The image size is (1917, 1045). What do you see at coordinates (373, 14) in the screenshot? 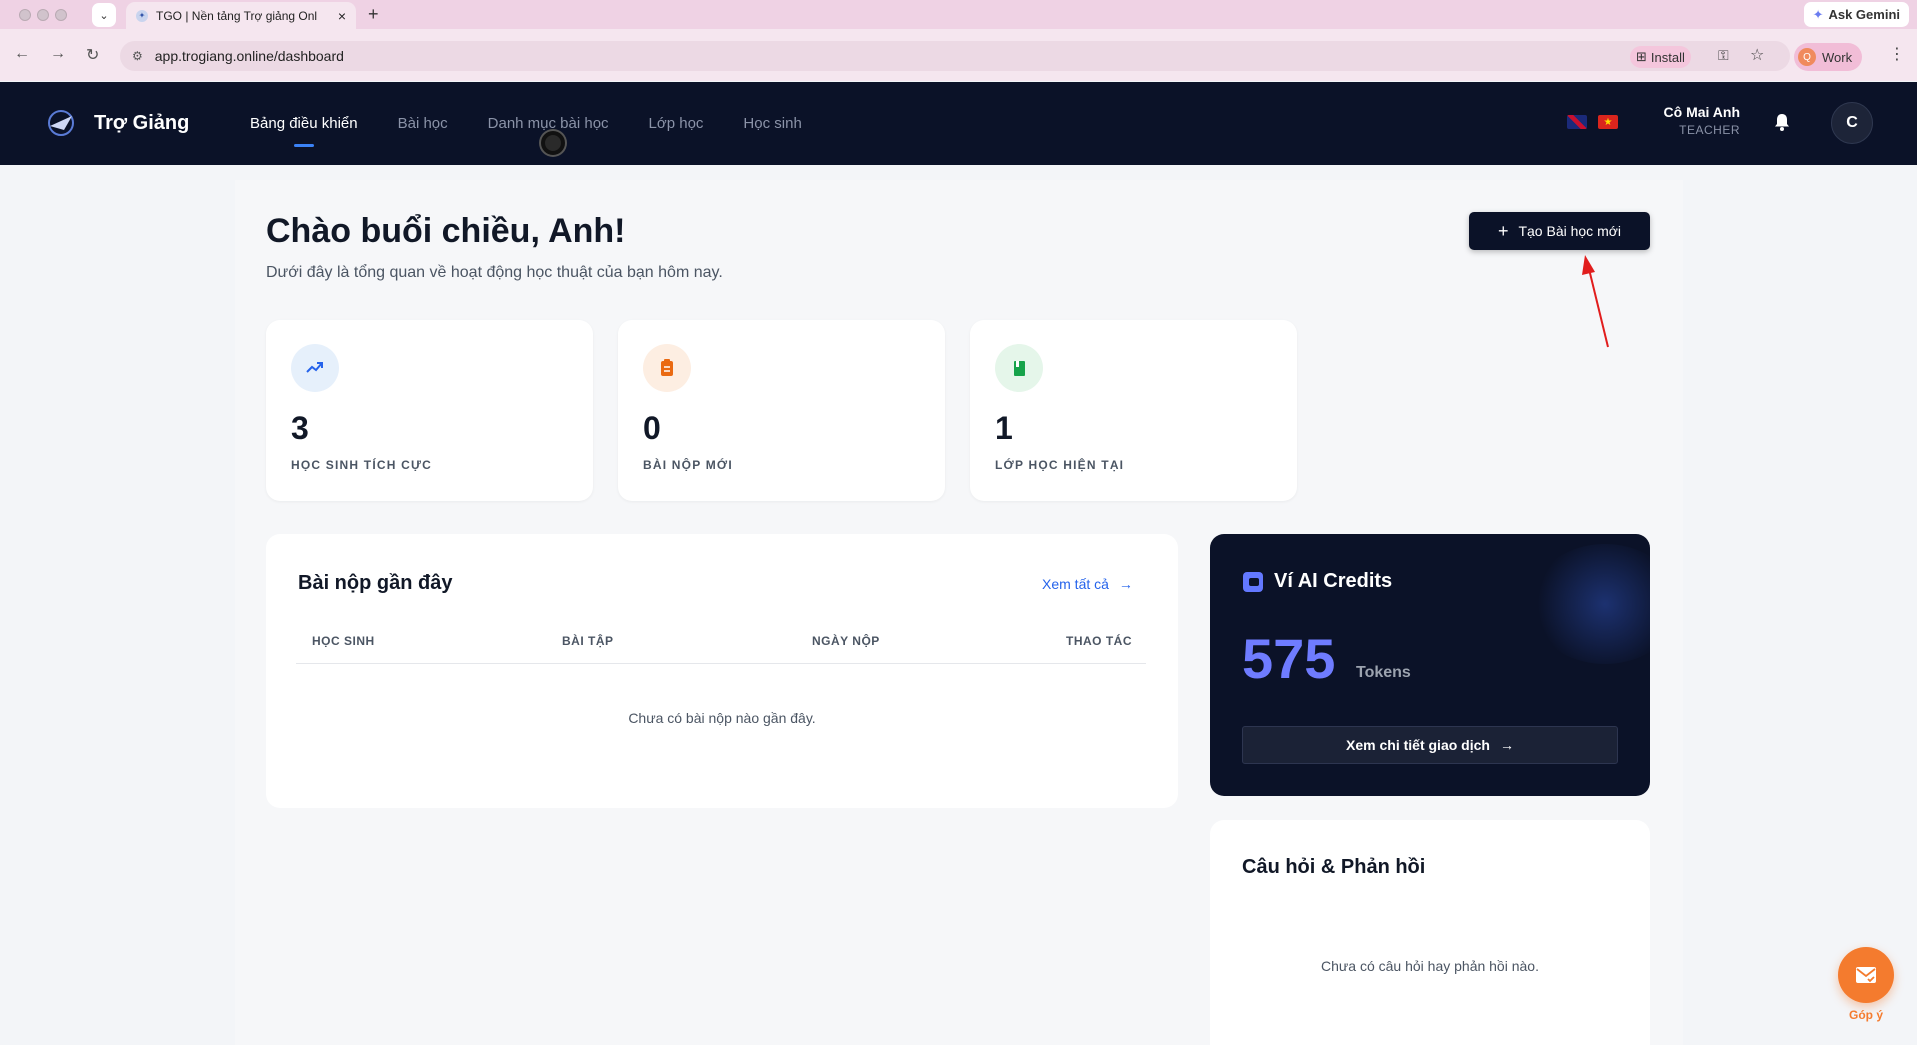
I see `new-tab-icon: +` at bounding box center [373, 14].